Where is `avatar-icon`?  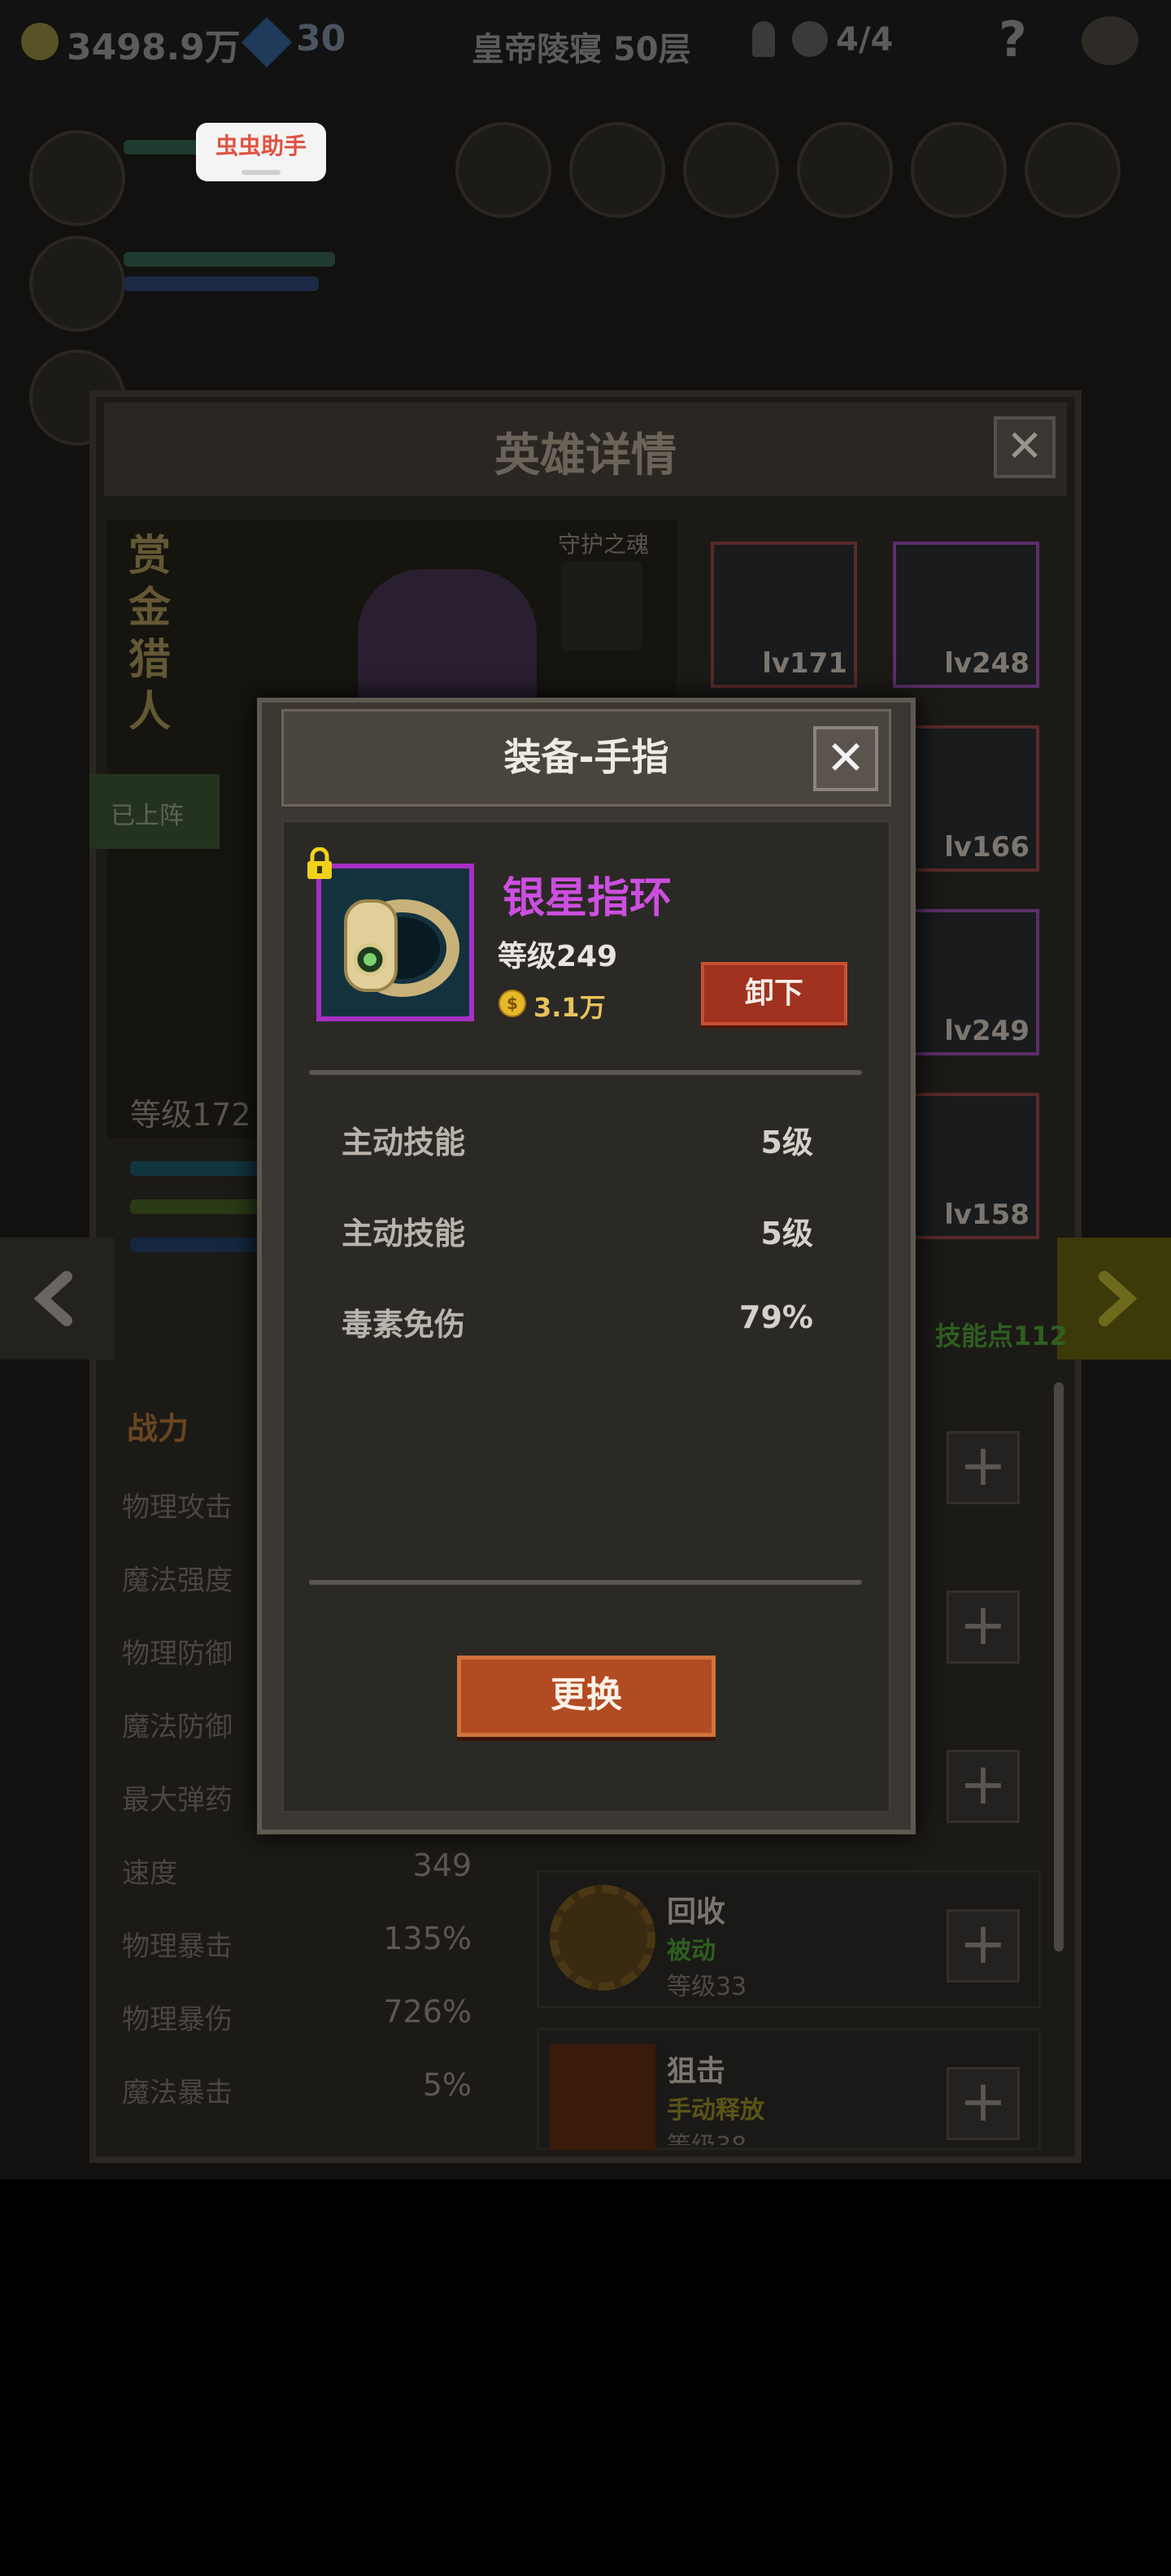
avatar-icon is located at coordinates (1110, 41).